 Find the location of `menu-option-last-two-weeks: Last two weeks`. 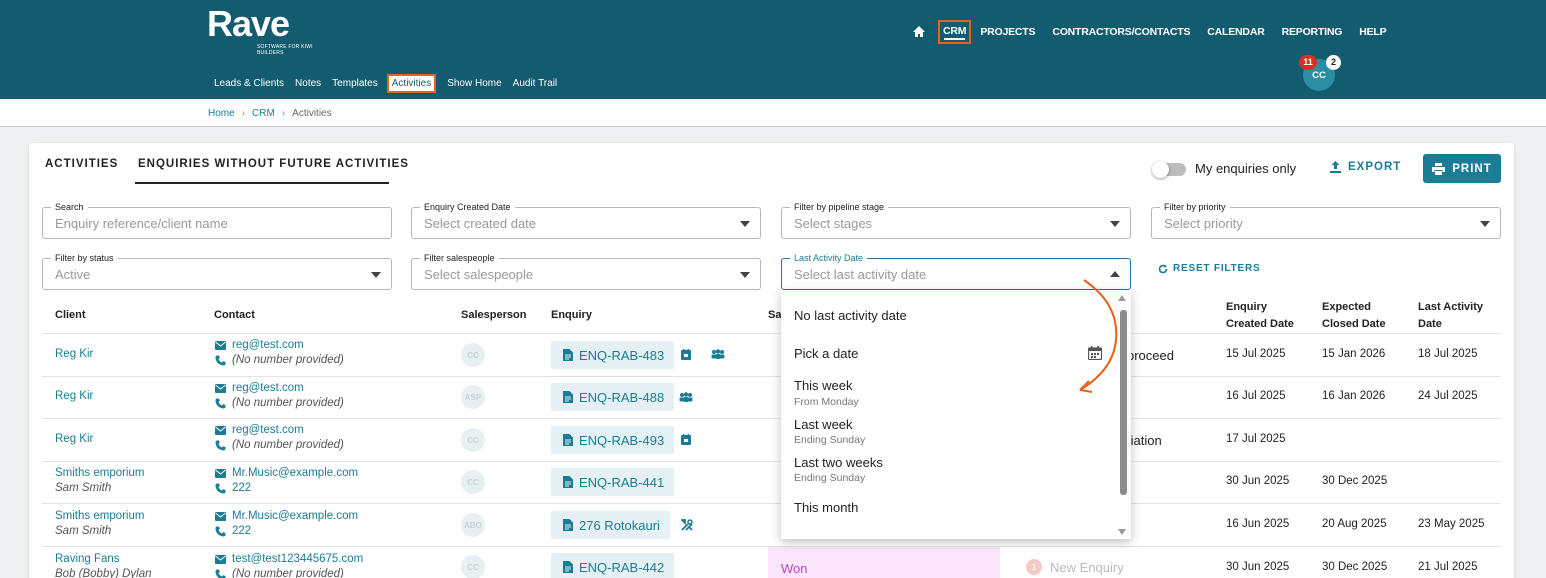

menu-option-last-two-weeks: Last two weeks is located at coordinates (838, 462).